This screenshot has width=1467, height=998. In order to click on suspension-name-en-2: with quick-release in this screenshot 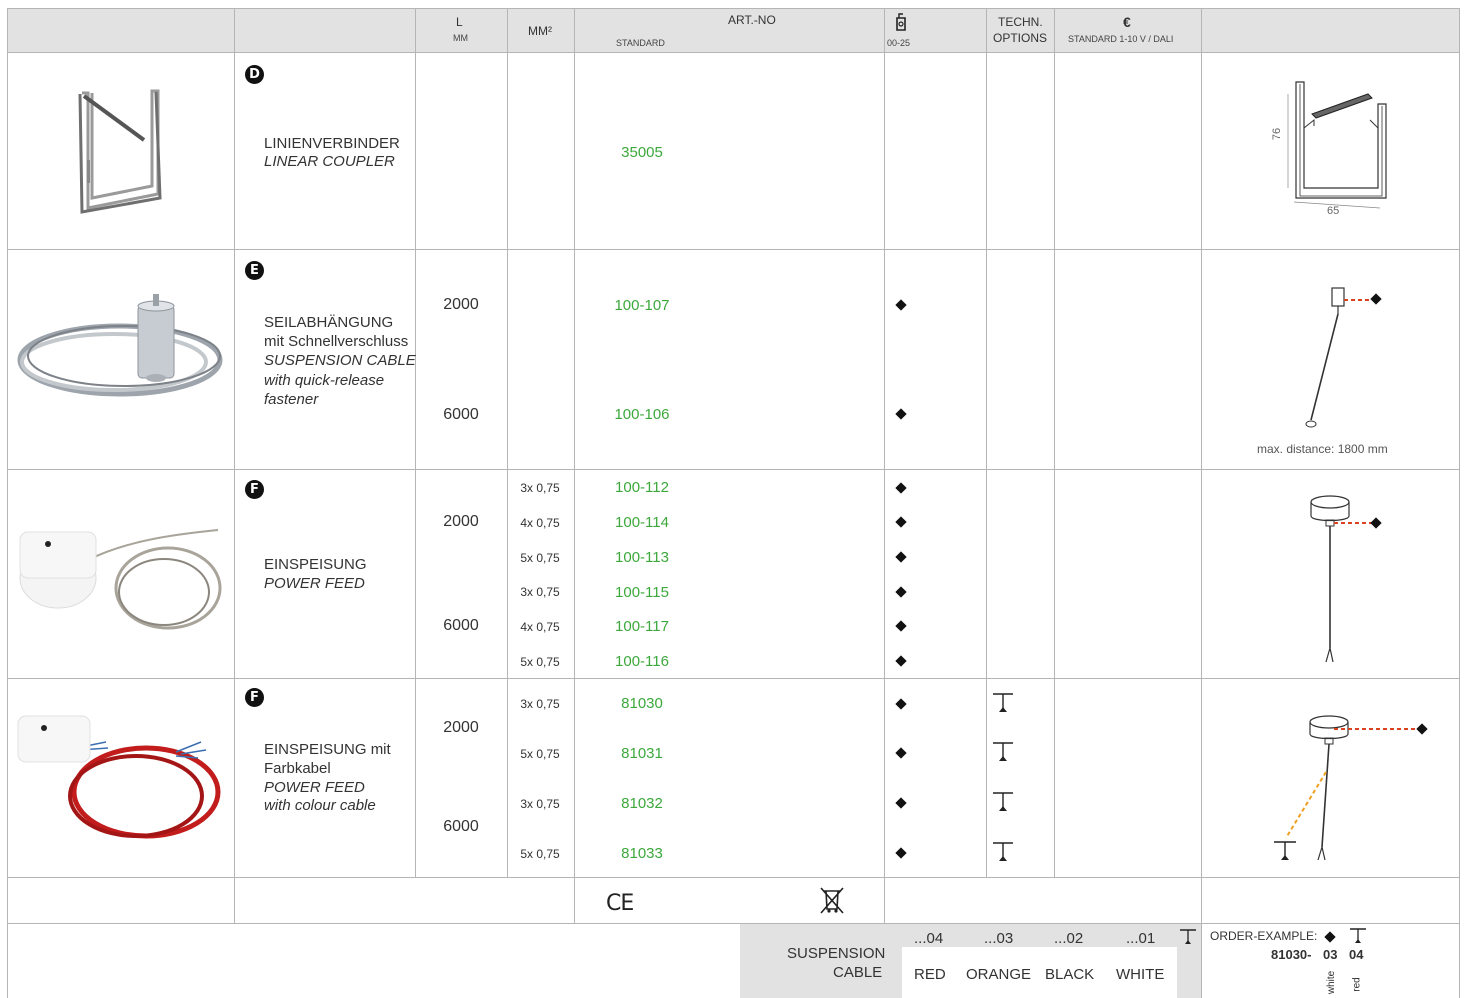, I will do `click(324, 380)`.